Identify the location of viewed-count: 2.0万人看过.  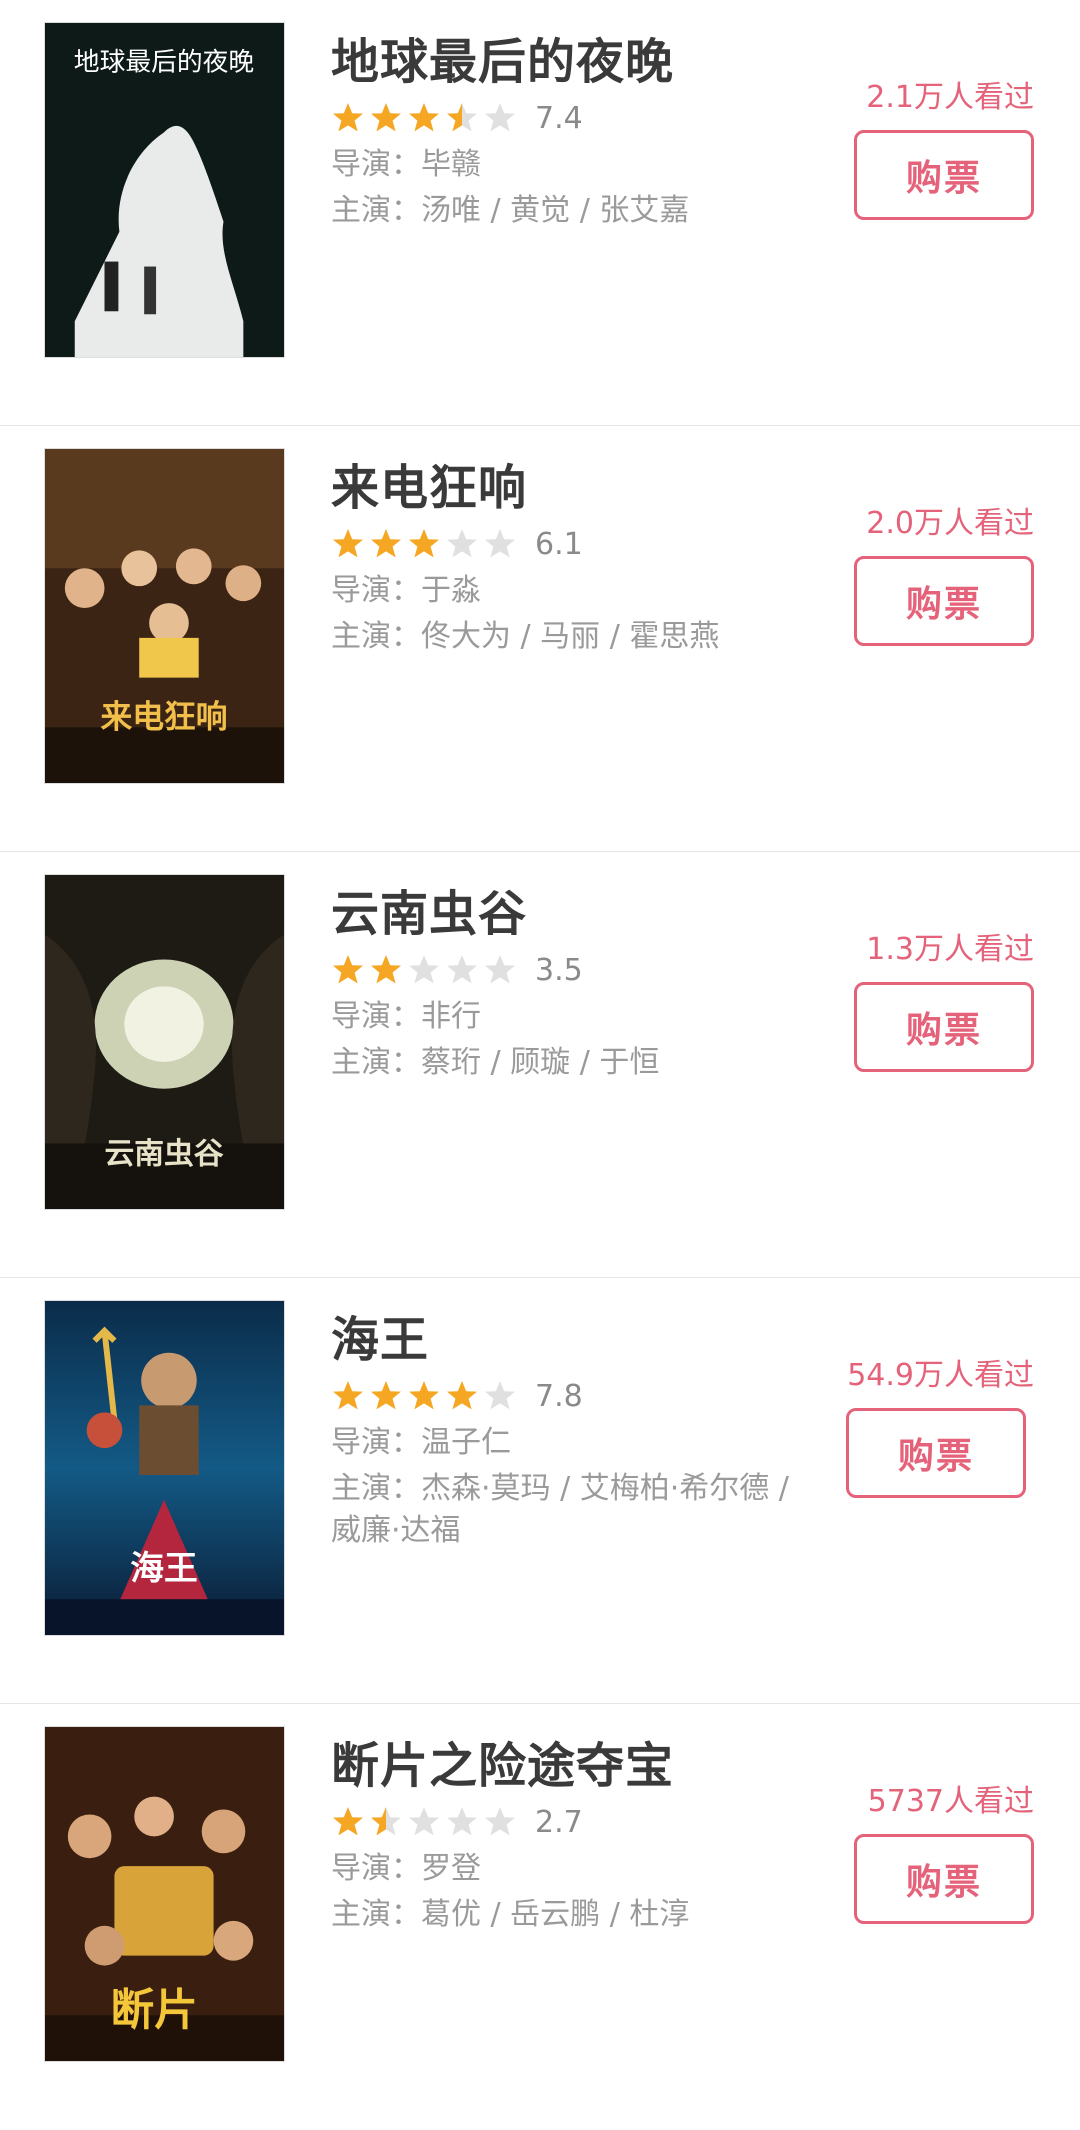
(950, 523).